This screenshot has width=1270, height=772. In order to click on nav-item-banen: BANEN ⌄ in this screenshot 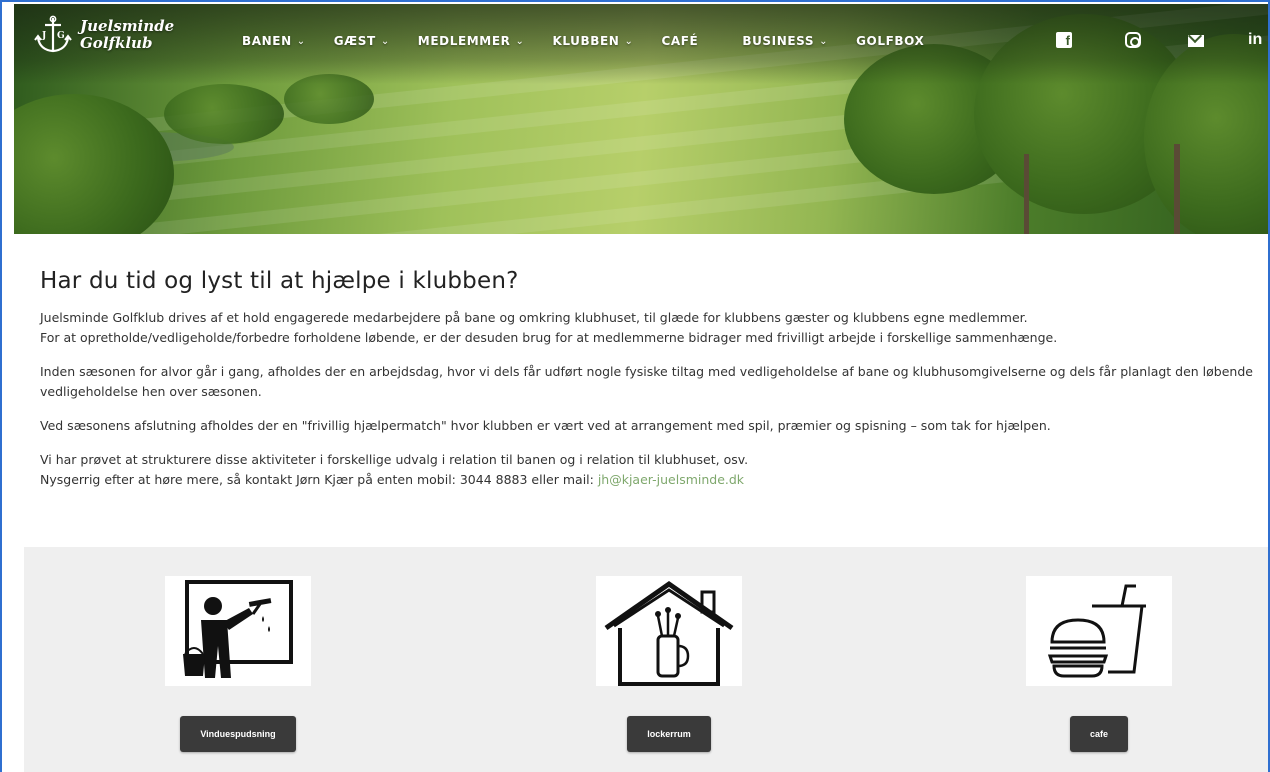, I will do `click(274, 41)`.